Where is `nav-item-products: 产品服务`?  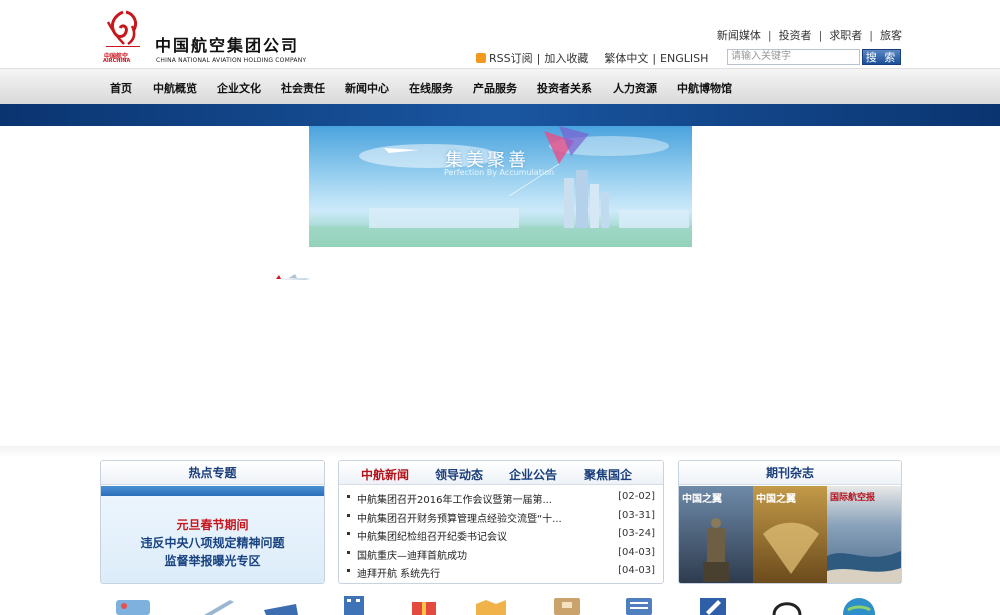
nav-item-products: 产品服务 is located at coordinates (505, 88).